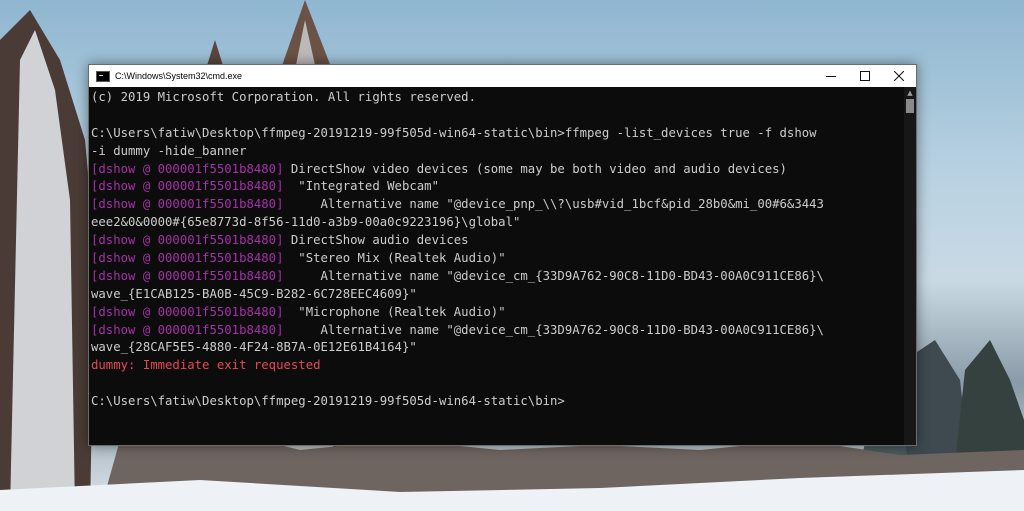  Describe the element at coordinates (910, 266) in the screenshot. I see `vertical-scrollbar: ▲` at that location.